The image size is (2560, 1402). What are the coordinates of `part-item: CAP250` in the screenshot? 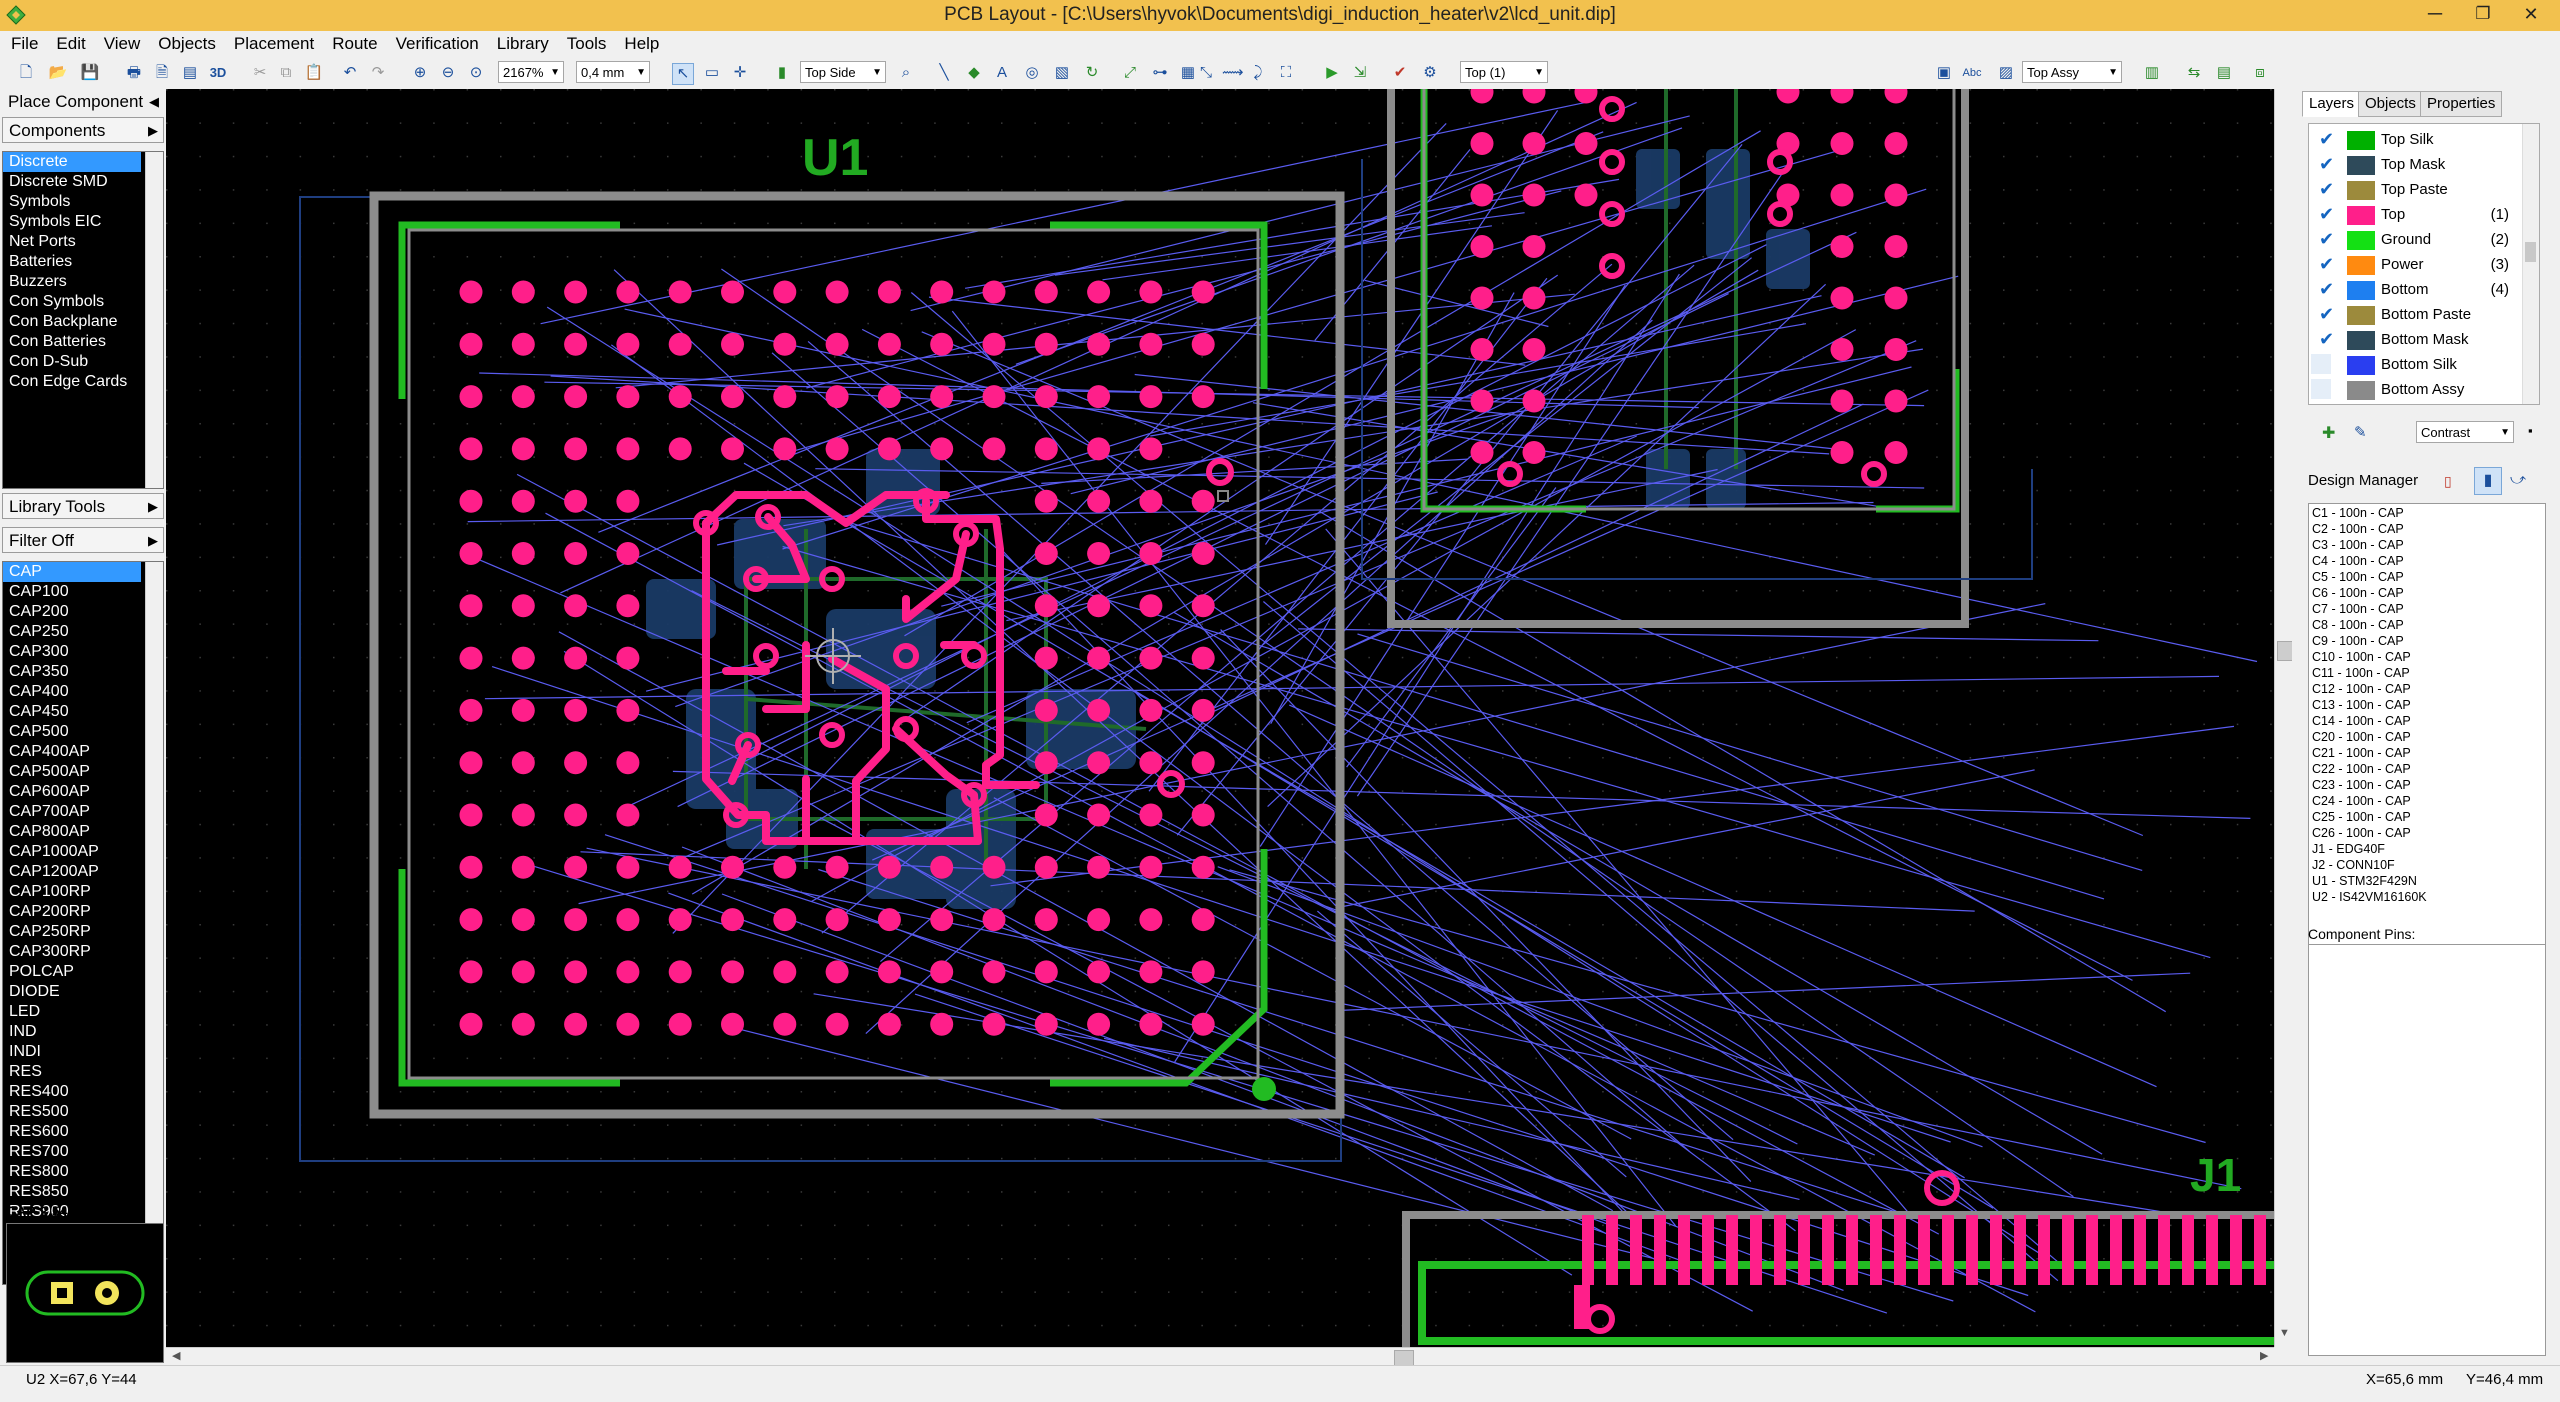 It's located at (83, 632).